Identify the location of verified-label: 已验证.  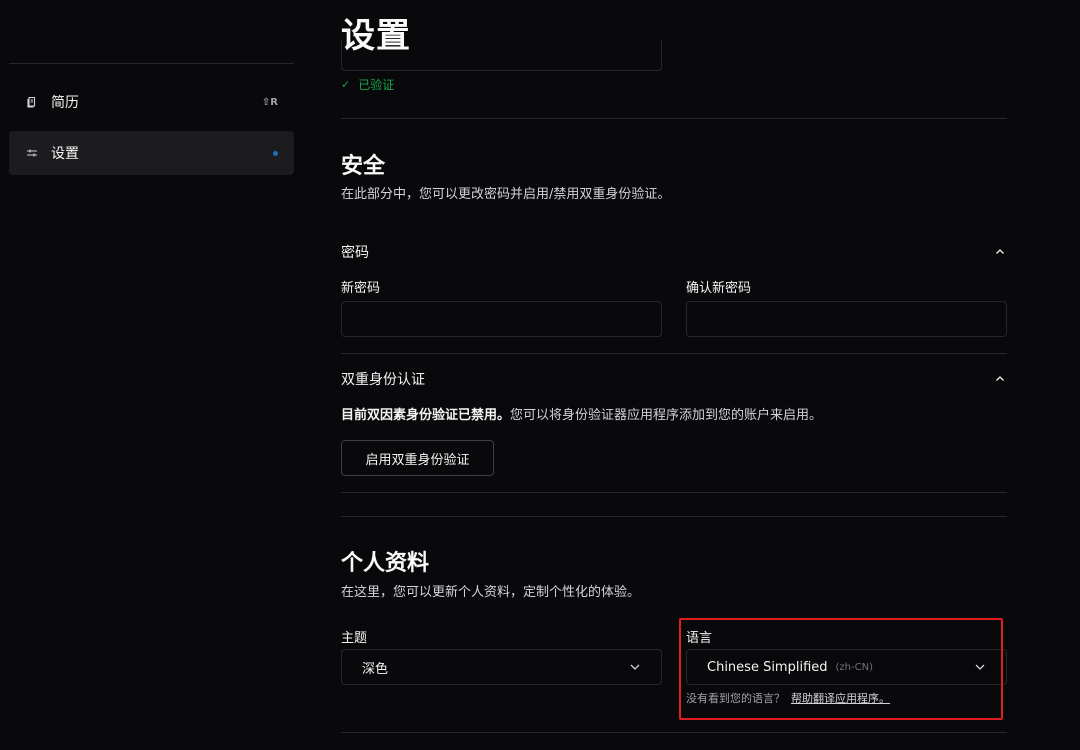
(376, 85).